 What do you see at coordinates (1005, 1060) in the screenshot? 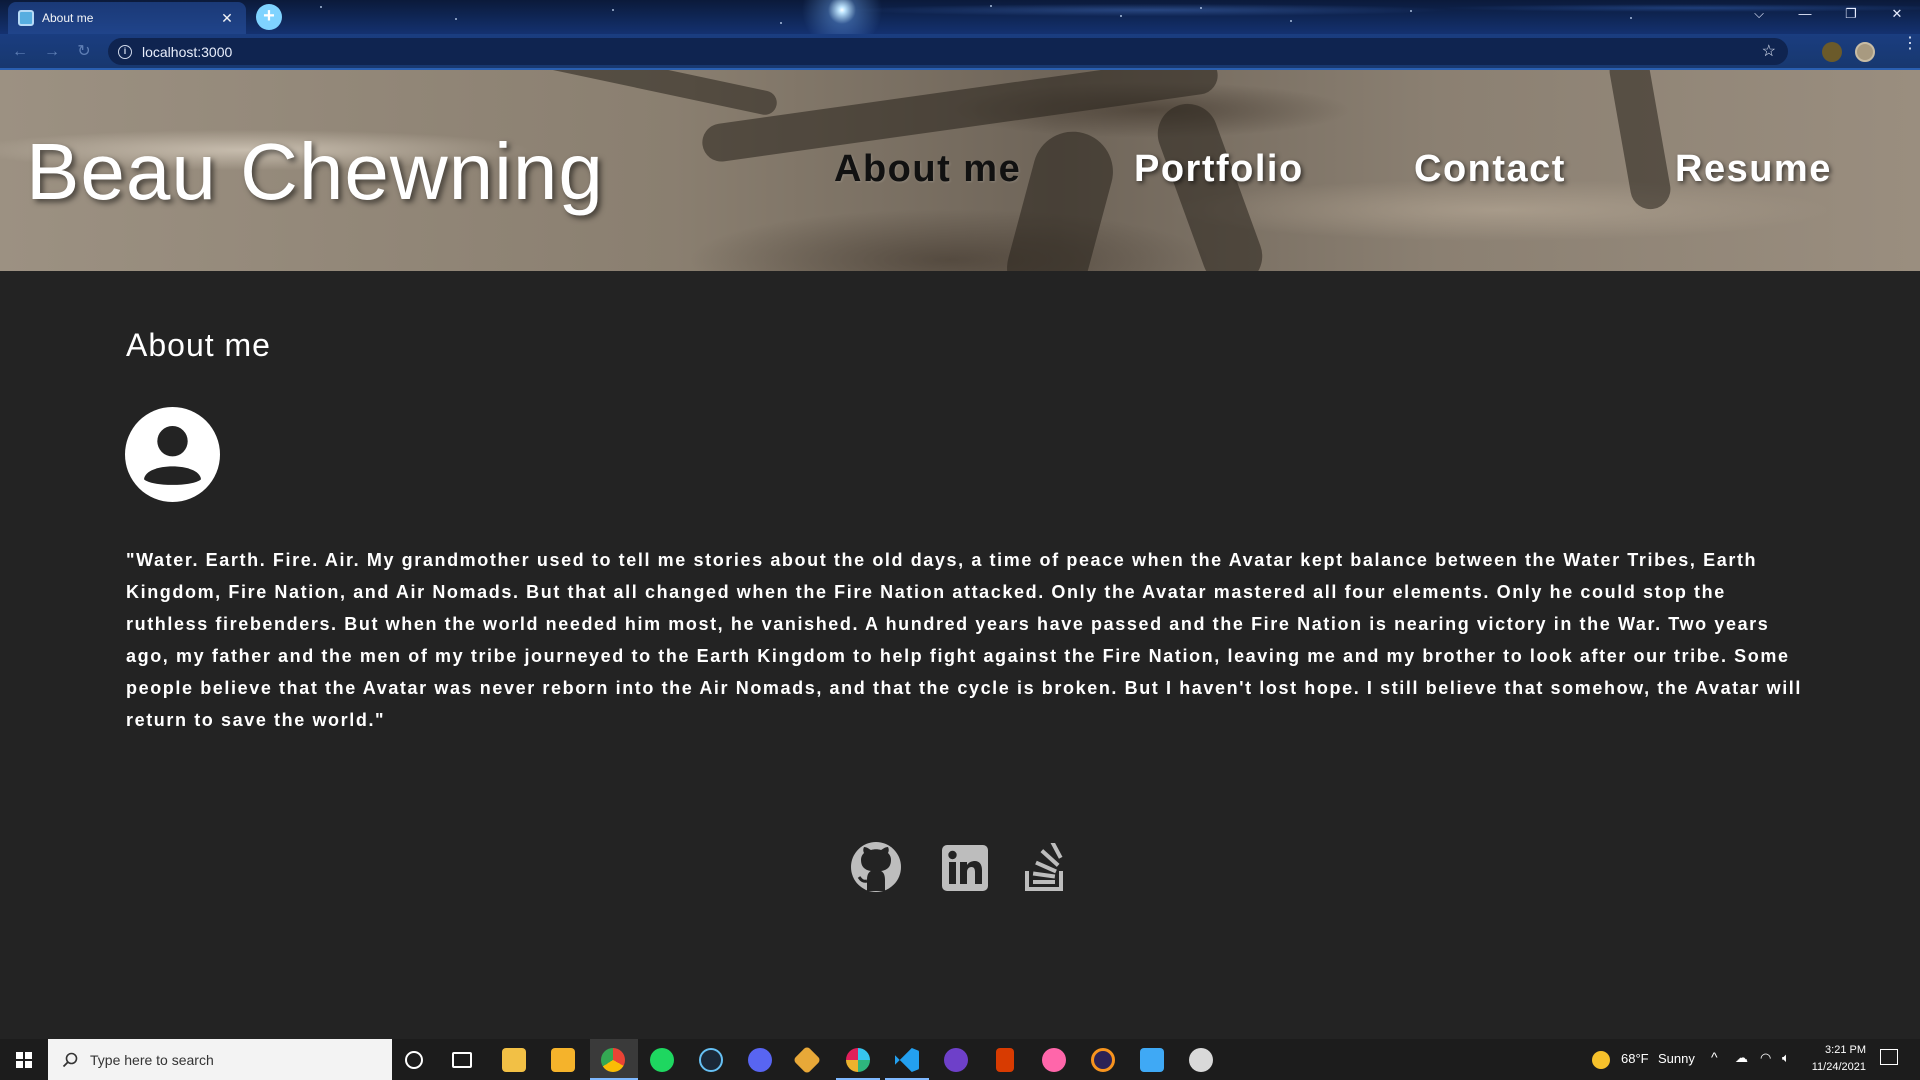
I see `office-icon` at bounding box center [1005, 1060].